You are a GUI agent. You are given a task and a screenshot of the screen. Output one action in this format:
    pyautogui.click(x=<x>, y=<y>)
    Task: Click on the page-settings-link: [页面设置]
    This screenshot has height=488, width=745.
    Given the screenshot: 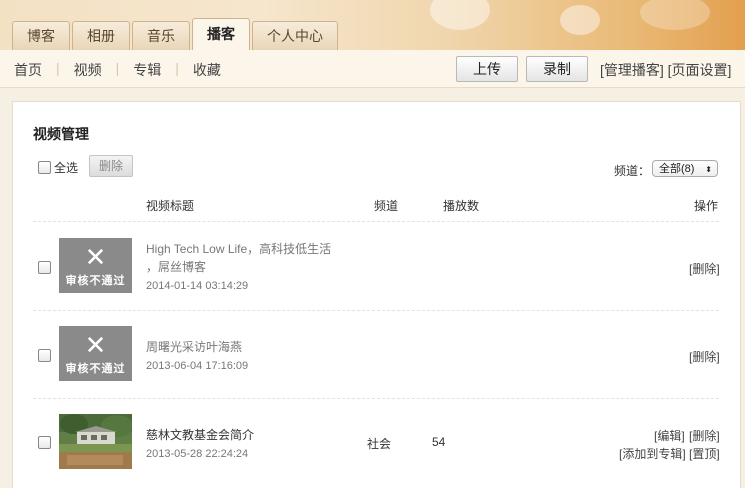 What is the action you would take?
    pyautogui.click(x=700, y=70)
    